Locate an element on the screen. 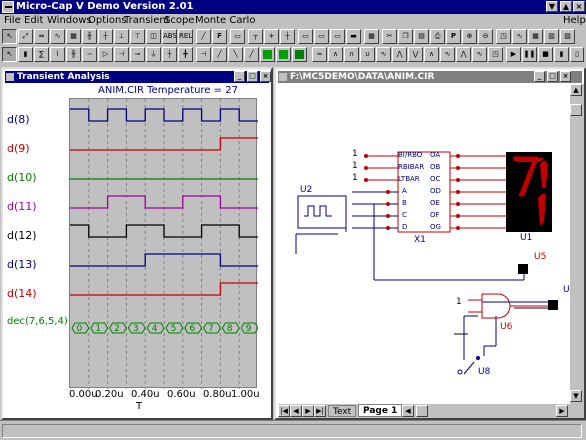 Image resolution: width=586 pixels, height=440 pixels. tab-text: Text is located at coordinates (342, 411).